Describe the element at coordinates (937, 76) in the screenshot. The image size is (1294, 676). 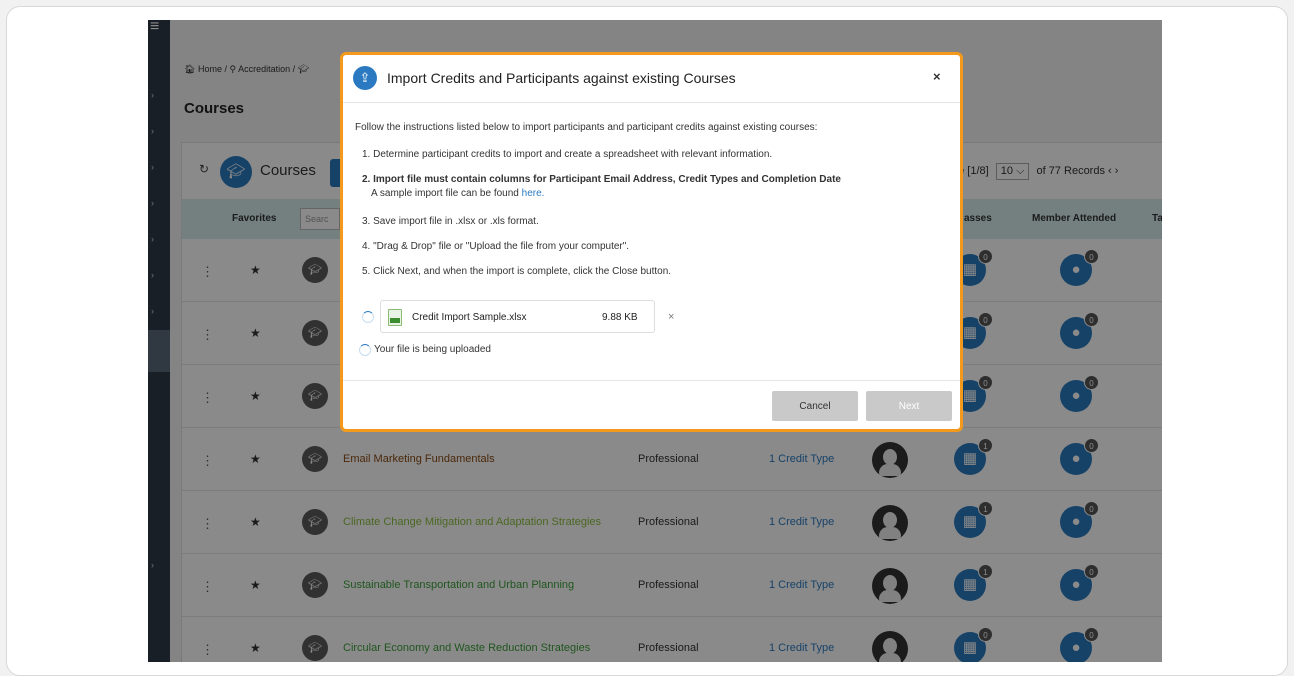
I see `close-icon: ×` at that location.